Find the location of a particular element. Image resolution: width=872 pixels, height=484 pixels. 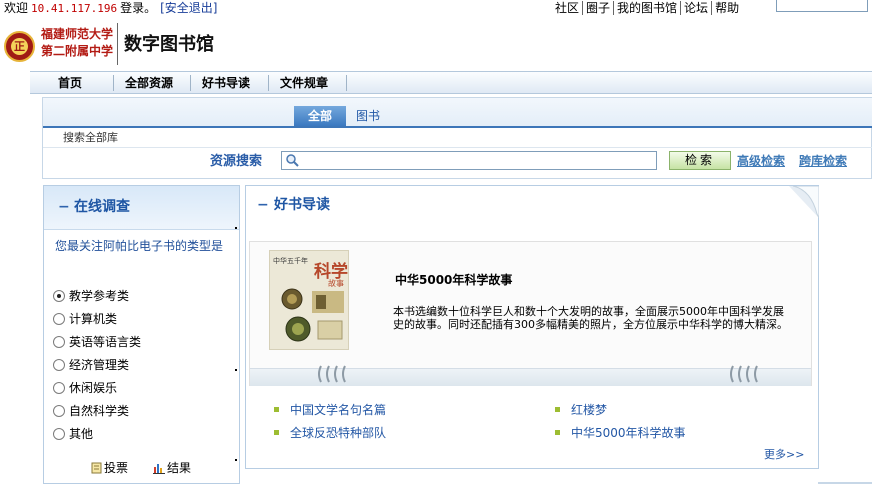

school-name-line2: 第二附属中学 is located at coordinates (77, 51).